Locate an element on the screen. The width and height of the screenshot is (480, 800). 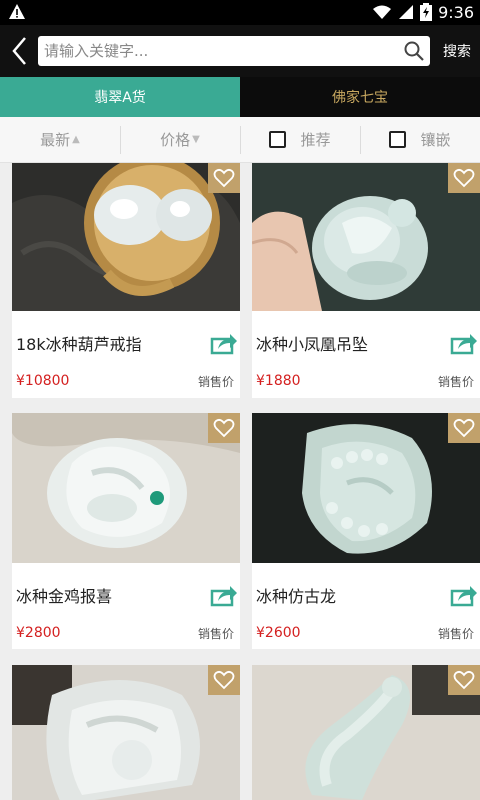
product-card: 冰种小凤凰吊坠 ¥1880 销售价 is located at coordinates (366, 280).